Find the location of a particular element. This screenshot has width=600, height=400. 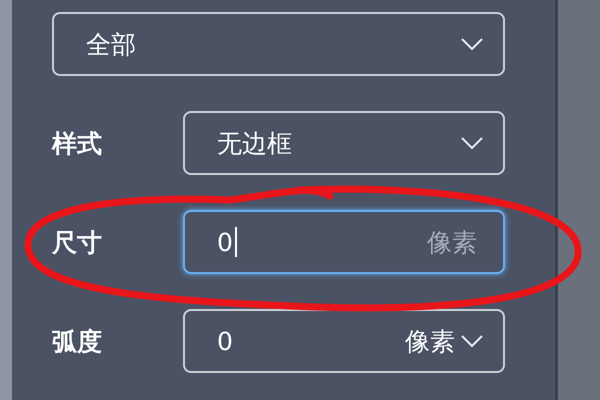

dropdown: 0 像素 is located at coordinates (344, 341).